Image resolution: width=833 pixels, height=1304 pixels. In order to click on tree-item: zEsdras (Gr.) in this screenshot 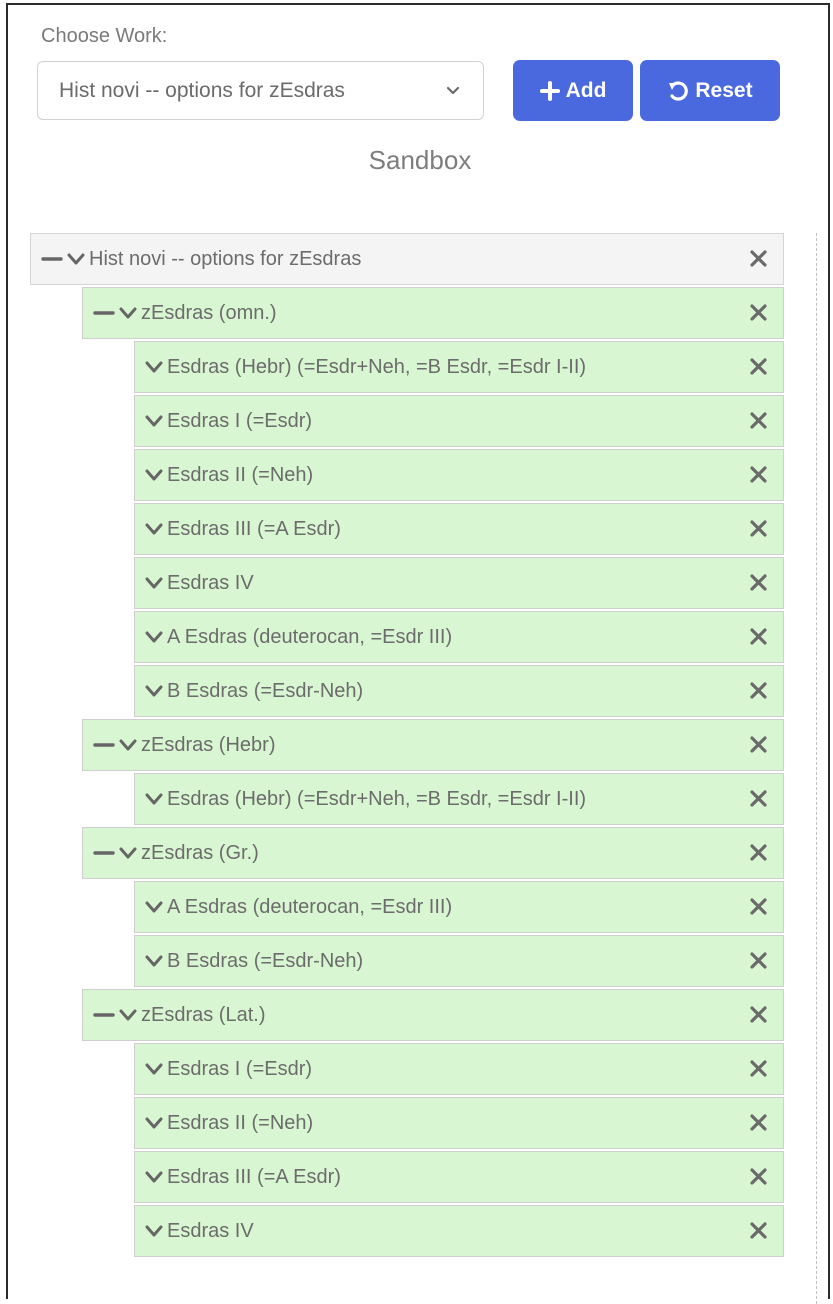, I will do `click(433, 853)`.